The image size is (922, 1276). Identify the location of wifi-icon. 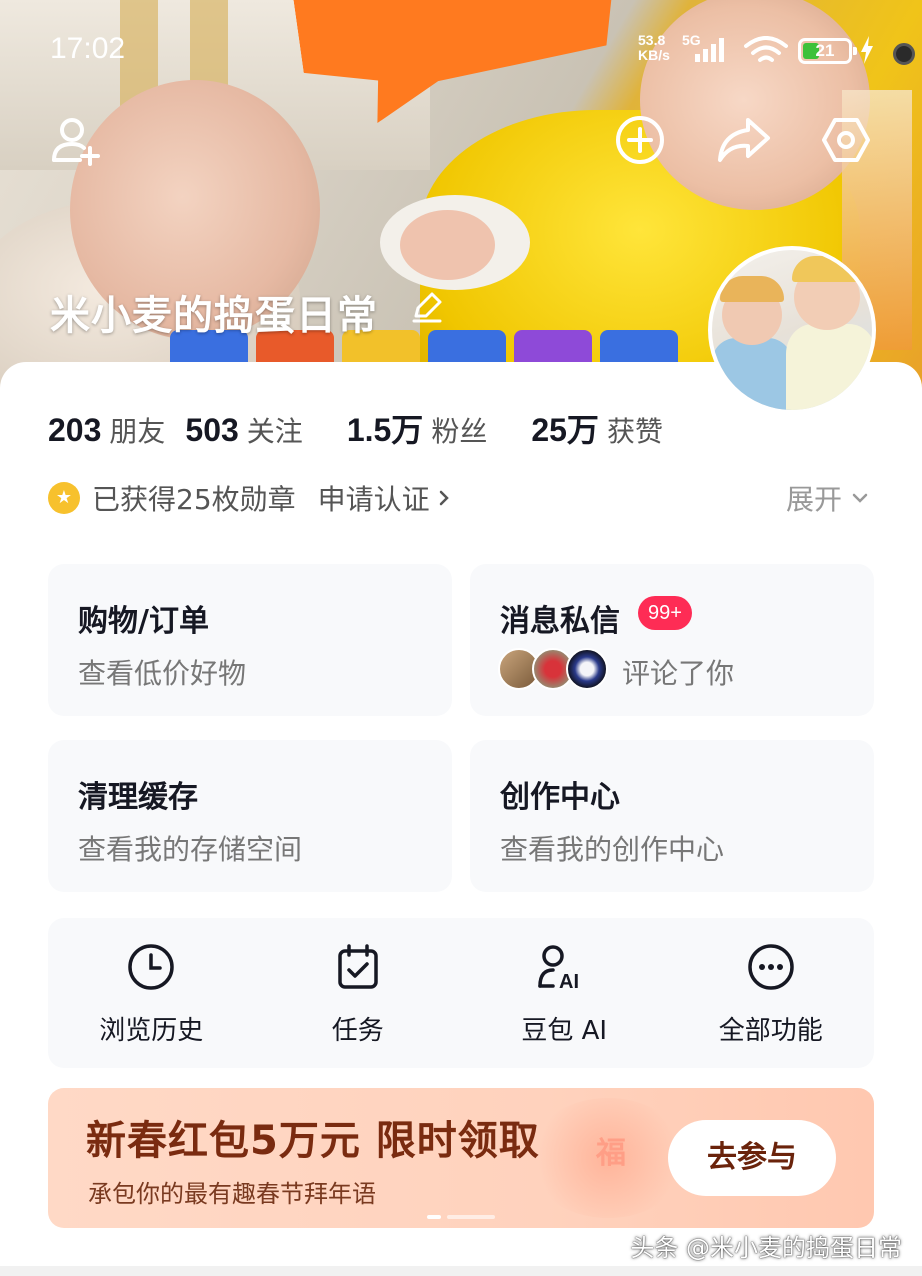
(766, 49).